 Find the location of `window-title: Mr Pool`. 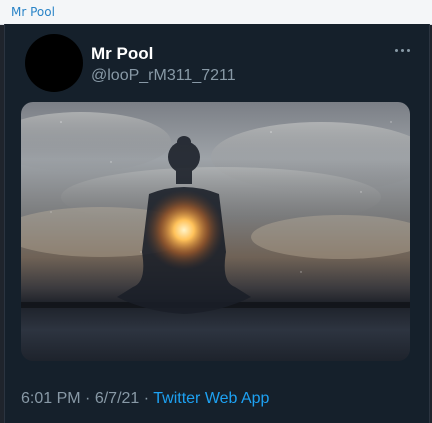

window-title: Mr Pool is located at coordinates (33, 12).